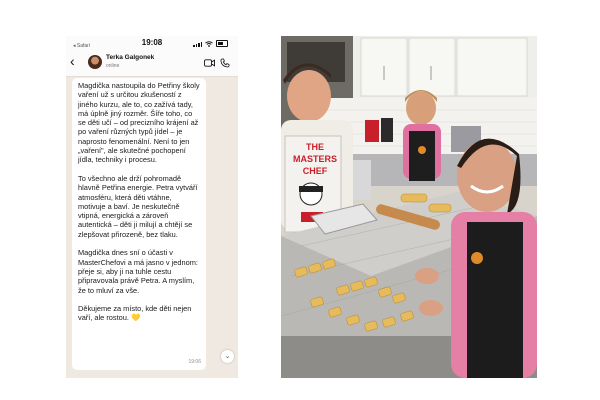 Image resolution: width=600 pixels, height=400 pixels. Describe the element at coordinates (209, 44) in the screenshot. I see `wifi-icon` at that location.